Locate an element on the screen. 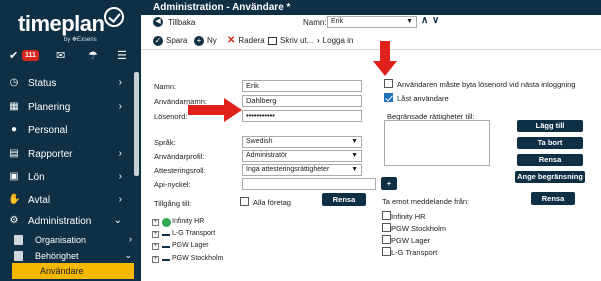  tree-item: + PGW Lager is located at coordinates (202, 247).